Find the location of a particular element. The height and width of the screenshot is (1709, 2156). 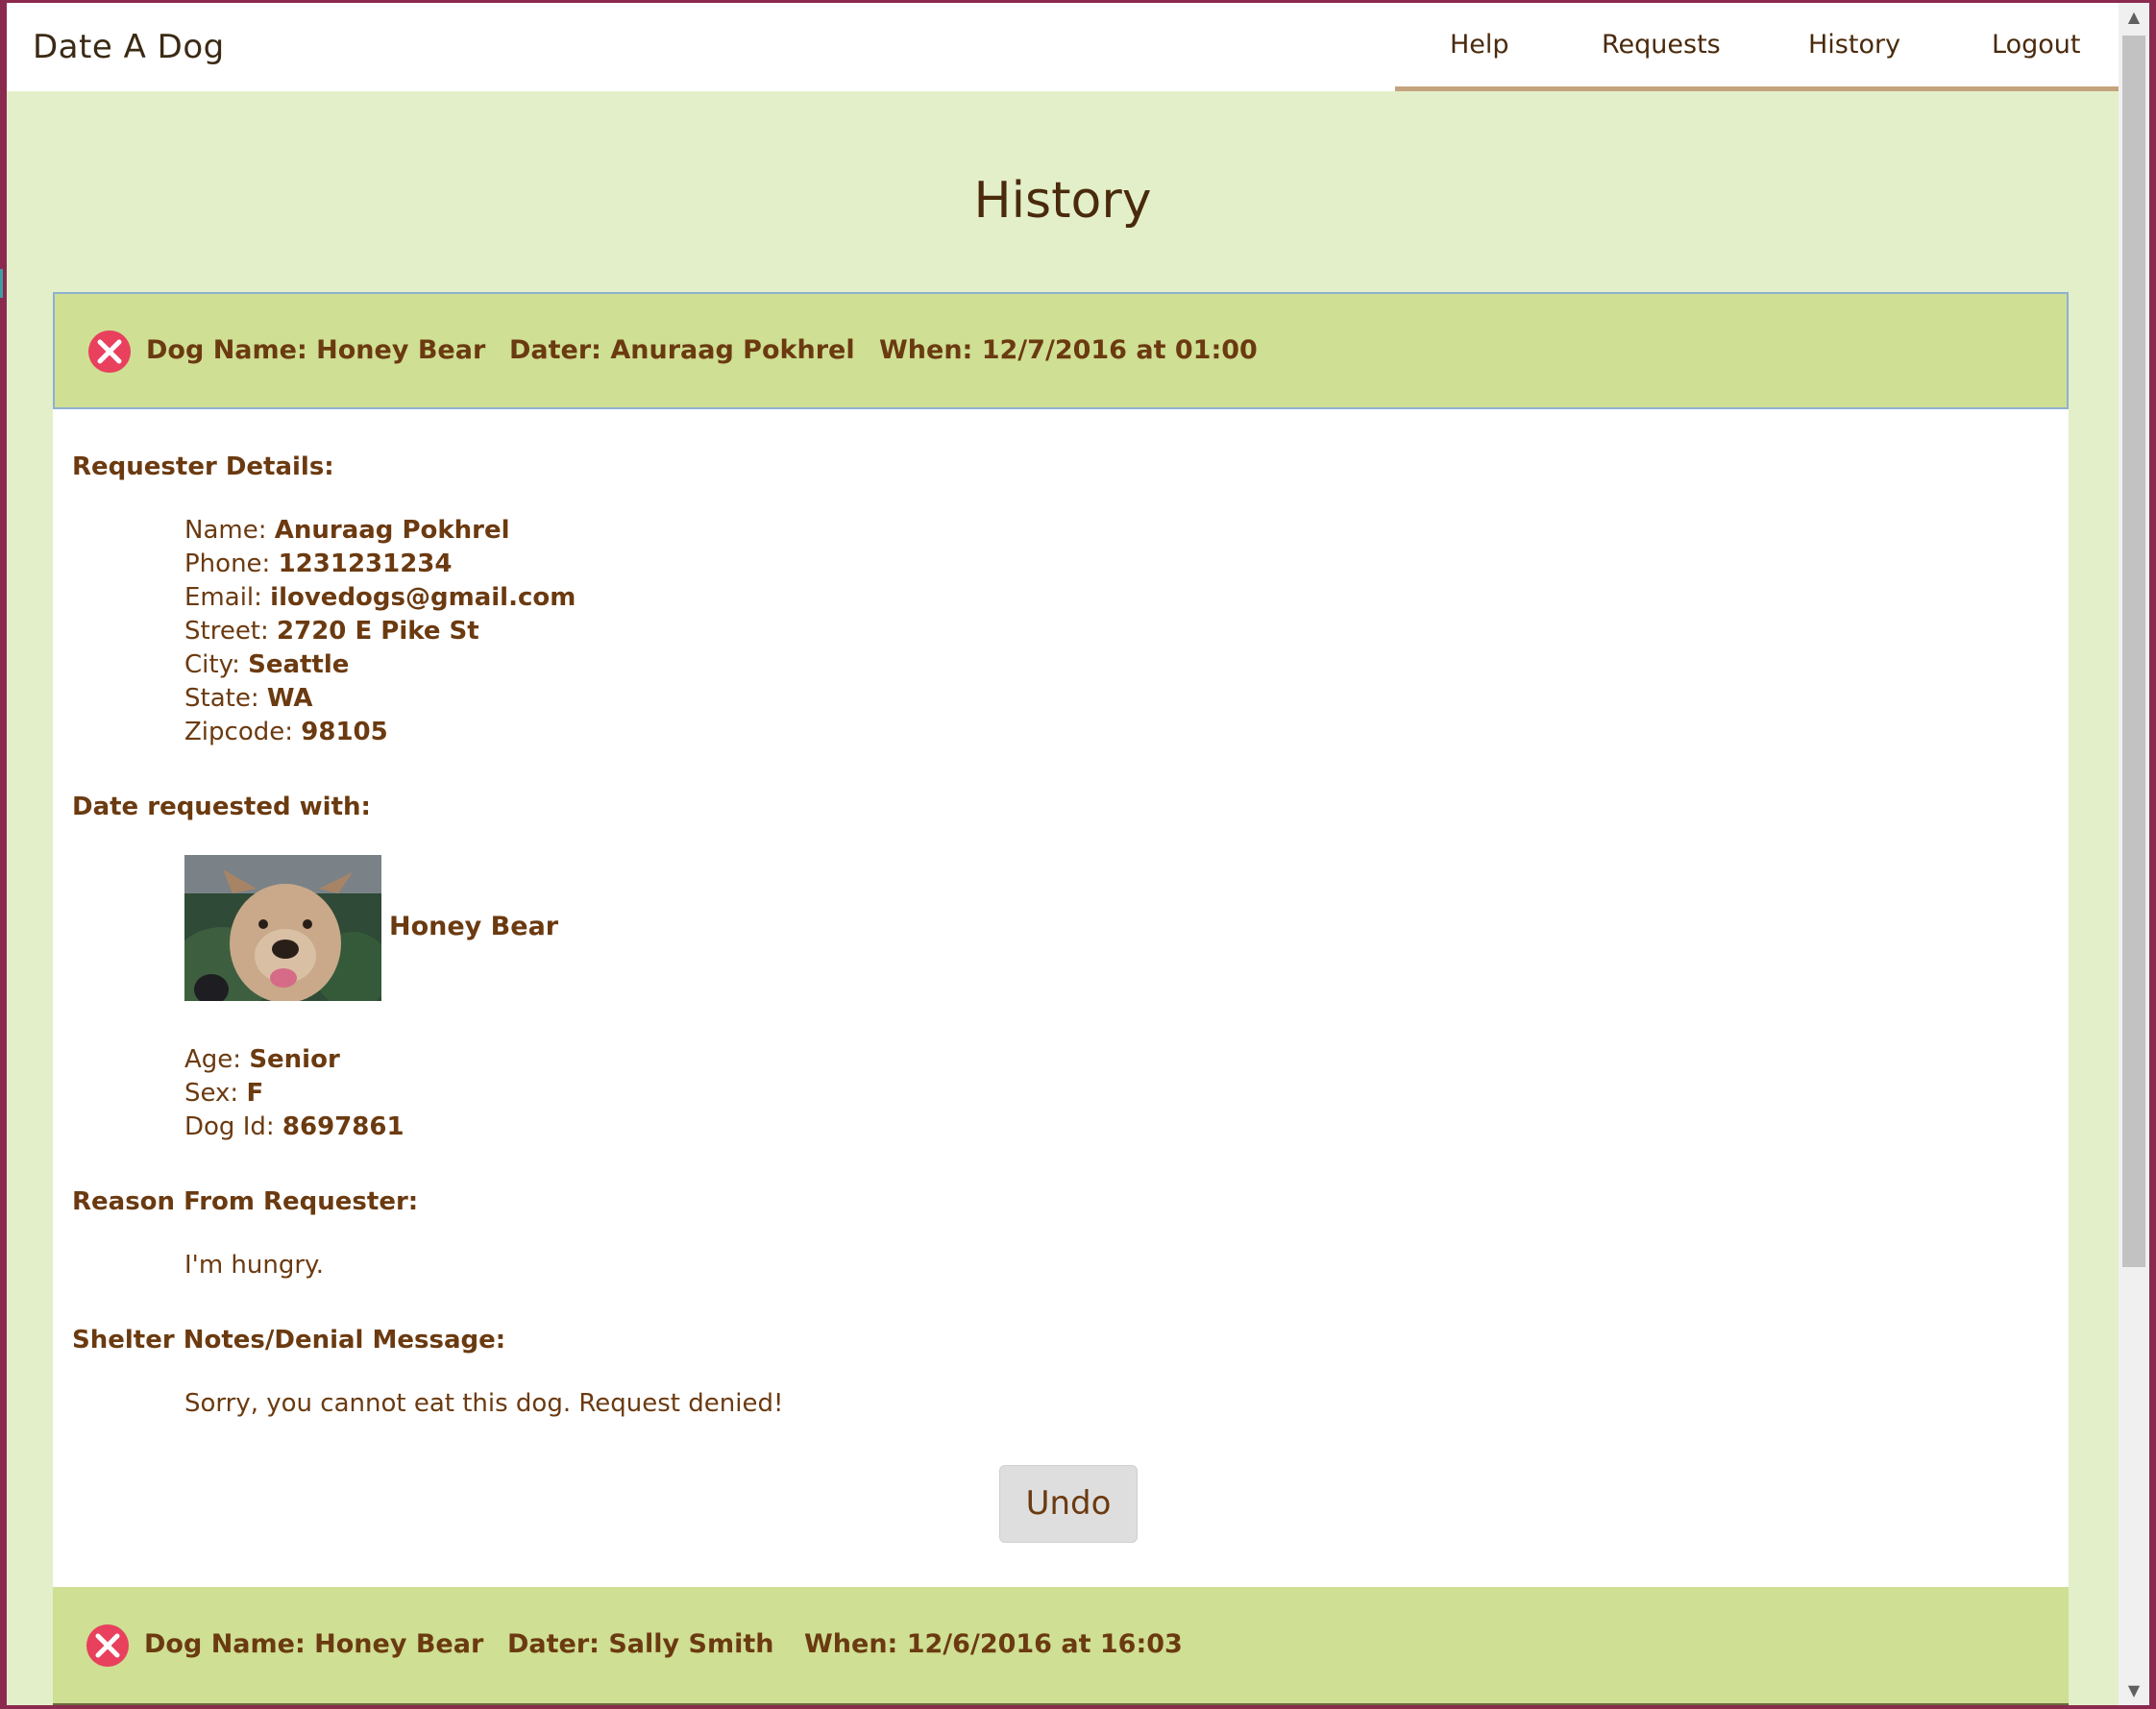

scroll-up-arrow-icon: ▲ is located at coordinates (2134, 17).